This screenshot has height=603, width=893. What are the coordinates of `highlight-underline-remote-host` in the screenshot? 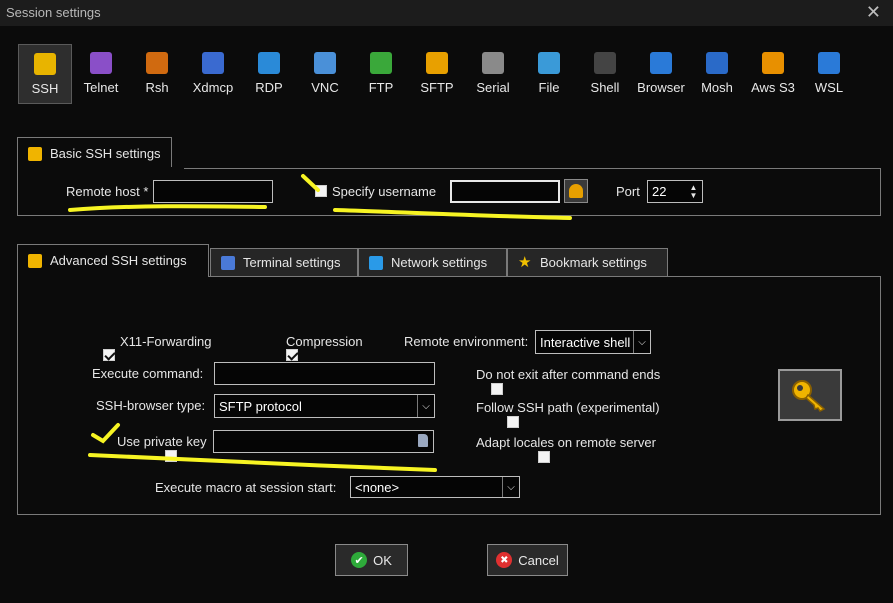 It's located at (167, 208).